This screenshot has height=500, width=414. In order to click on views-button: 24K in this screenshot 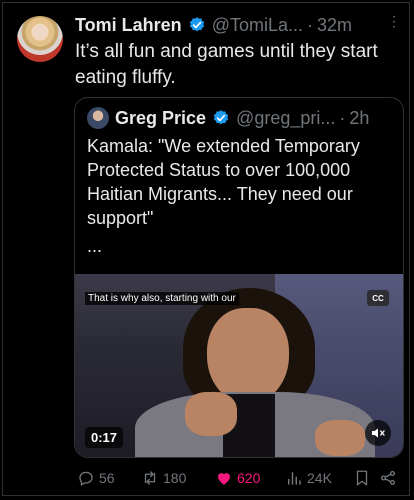, I will do `click(317, 478)`.